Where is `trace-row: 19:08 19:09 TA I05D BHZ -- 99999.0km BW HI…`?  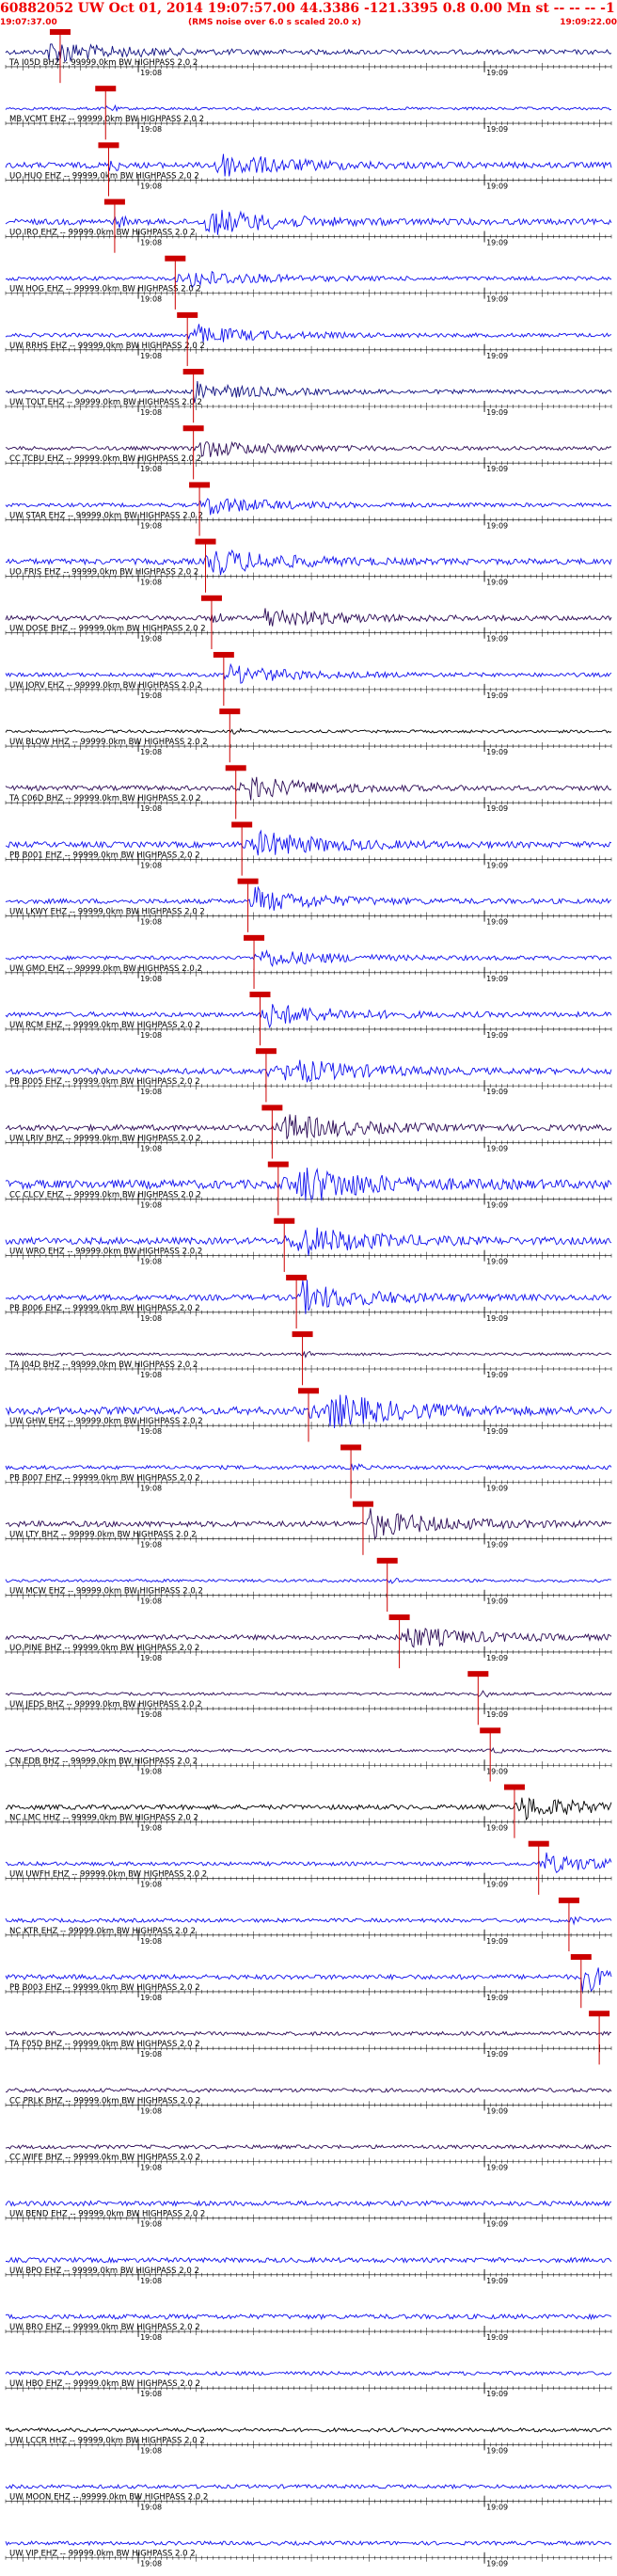 trace-row: 19:08 19:09 TA I05D BHZ -- 99999.0km BW HI… is located at coordinates (308, 56).